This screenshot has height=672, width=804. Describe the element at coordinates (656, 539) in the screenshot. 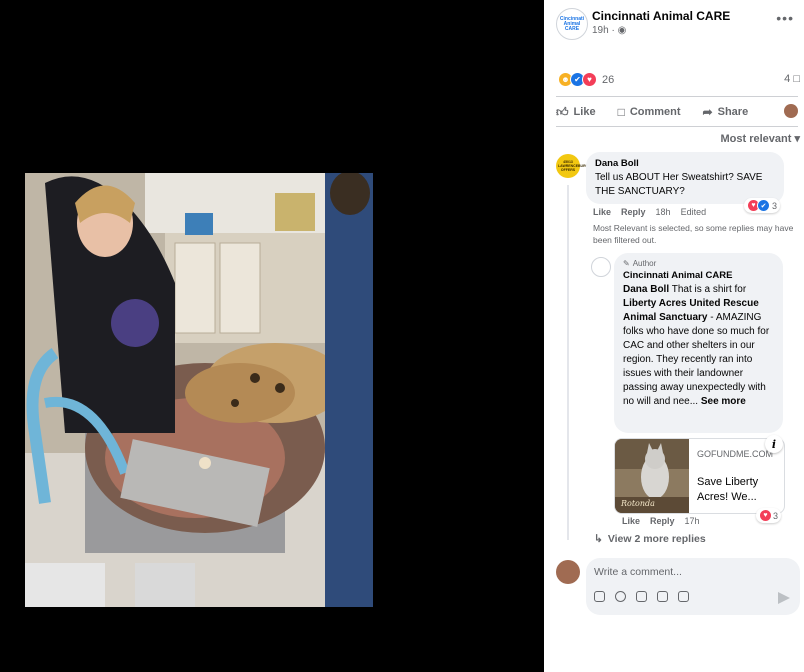

I see `view-more-label: View 2 more replies` at that location.